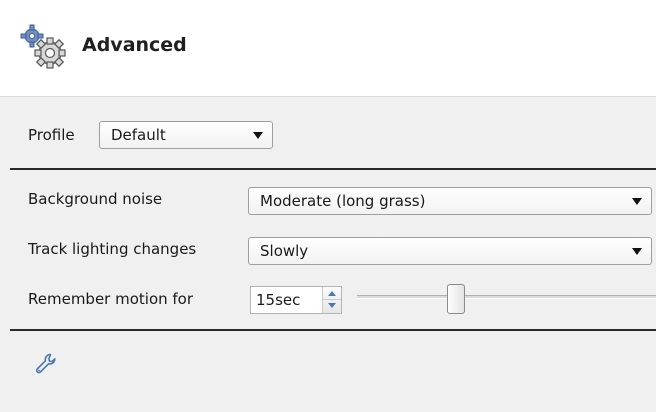 The width and height of the screenshot is (656, 412). I want to click on wrench-icon, so click(46, 364).